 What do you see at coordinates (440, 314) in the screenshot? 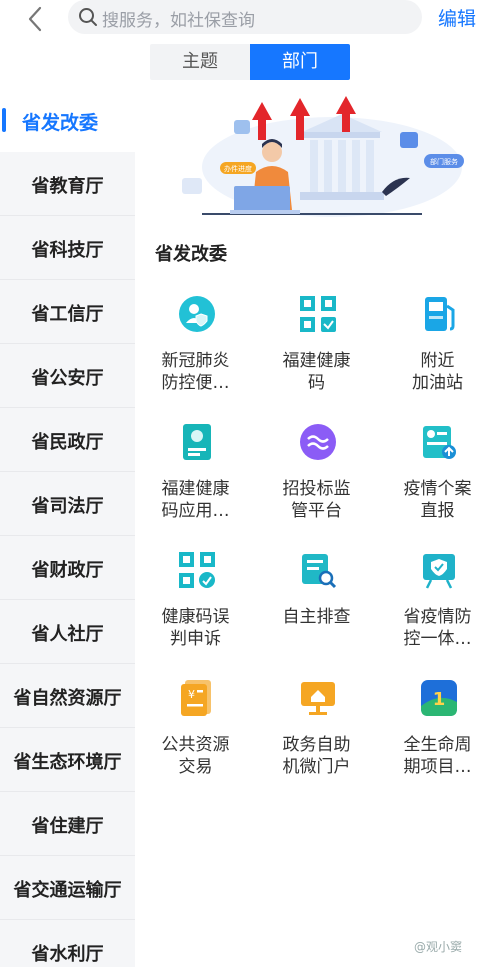
I see `fuel-pump-icon` at bounding box center [440, 314].